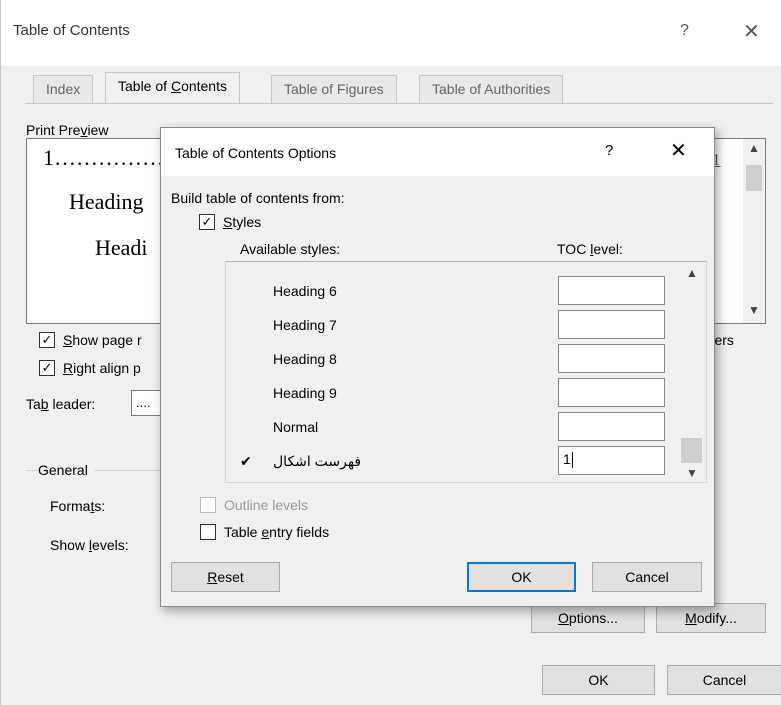  I want to click on toc-level-input: 1, so click(611, 460).